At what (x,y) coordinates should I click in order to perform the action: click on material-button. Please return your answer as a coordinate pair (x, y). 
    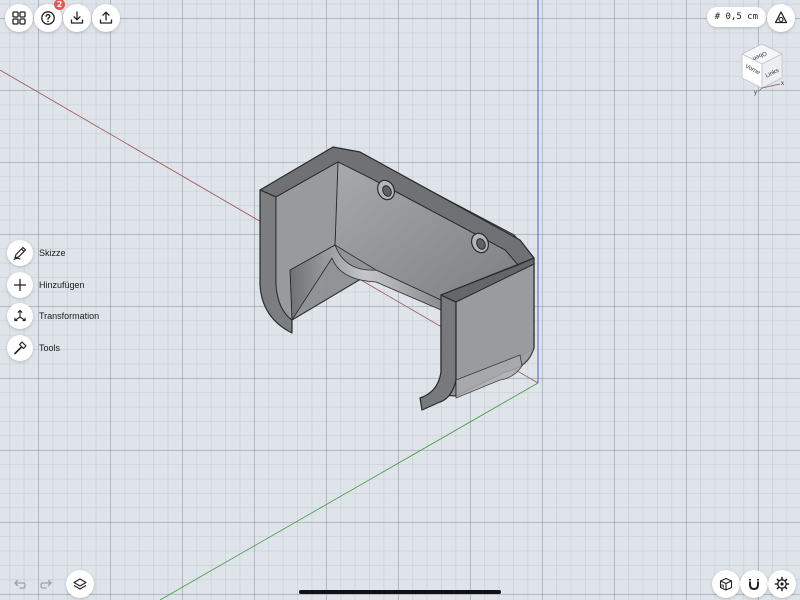
    Looking at the image, I should click on (726, 584).